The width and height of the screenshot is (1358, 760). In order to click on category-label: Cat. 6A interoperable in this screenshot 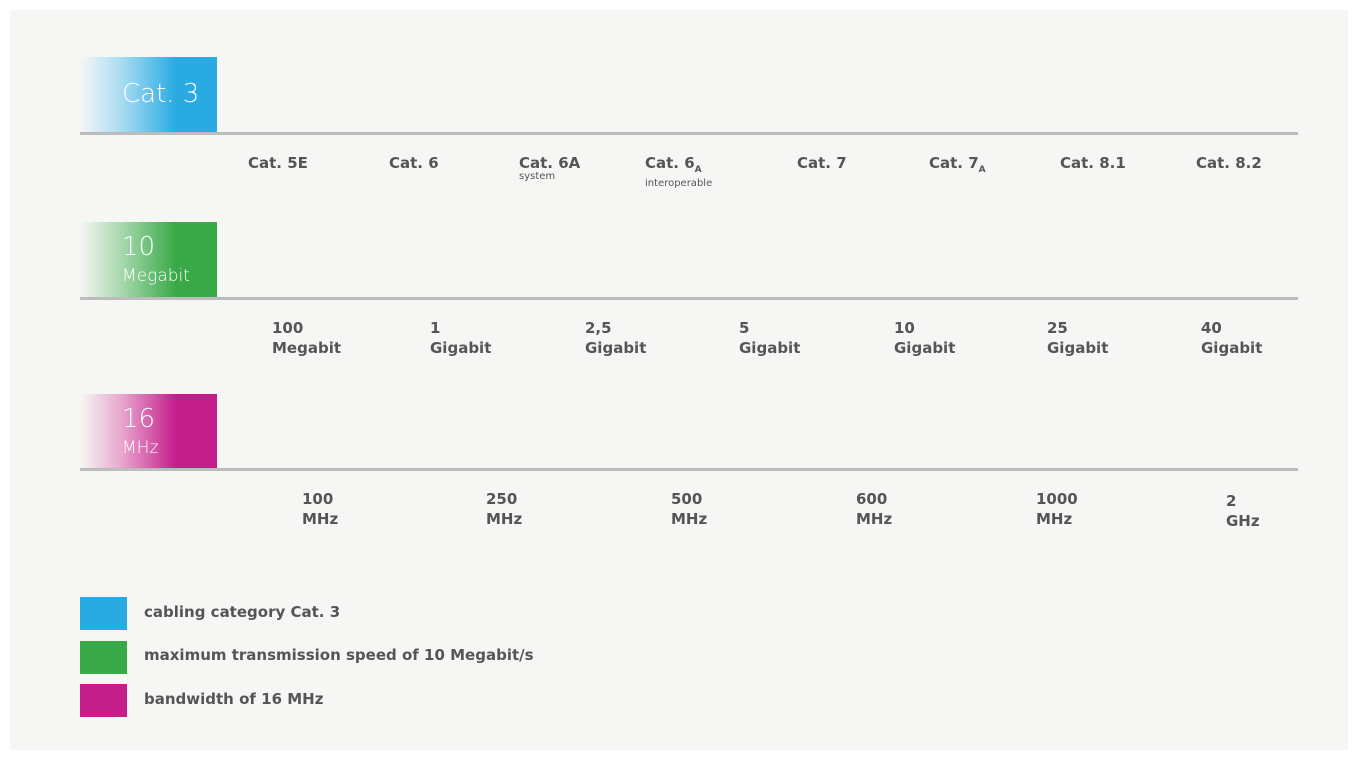, I will do `click(679, 171)`.